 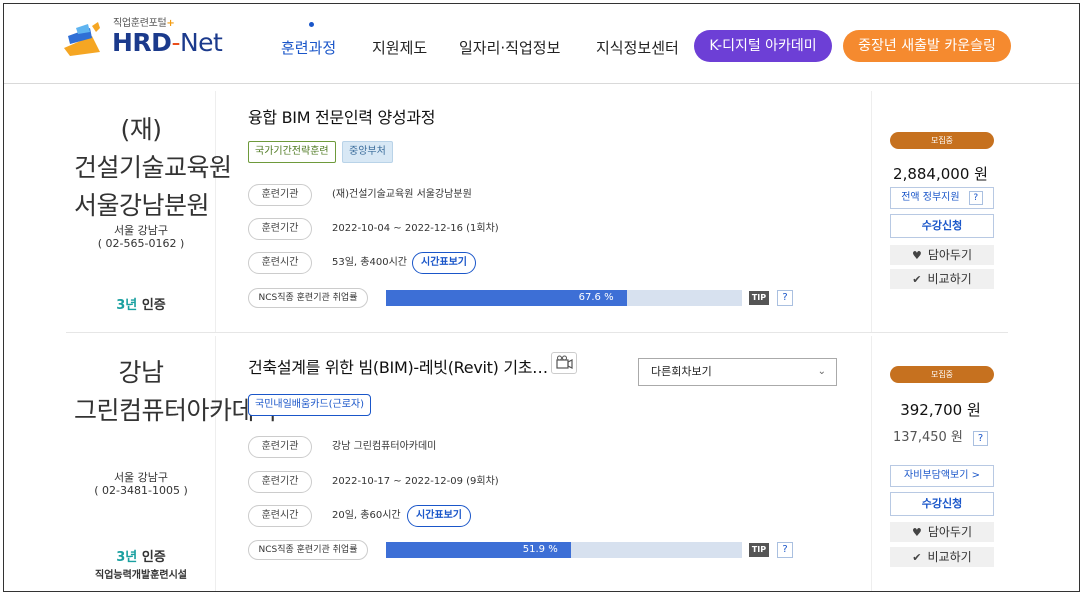 What do you see at coordinates (384, 446) in the screenshot?
I see `org-value: 강남 그린컴퓨터아카데미` at bounding box center [384, 446].